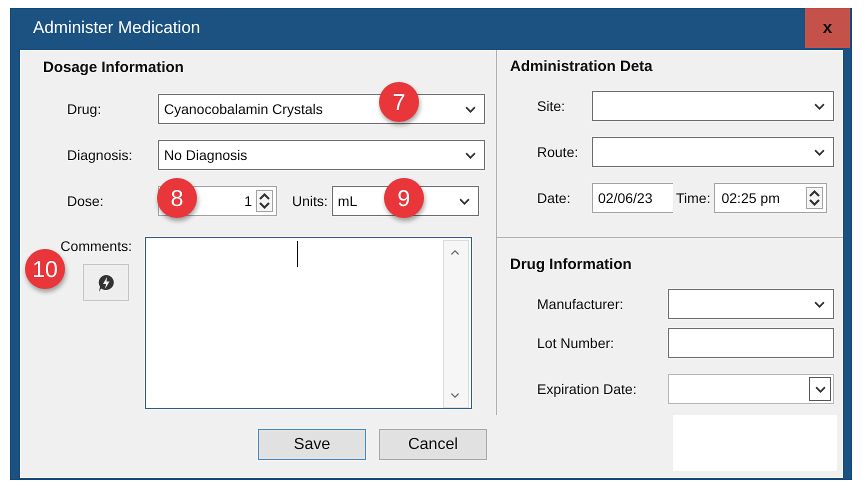 The width and height of the screenshot is (866, 482). I want to click on step-callout-tooltip: 8, so click(177, 198).